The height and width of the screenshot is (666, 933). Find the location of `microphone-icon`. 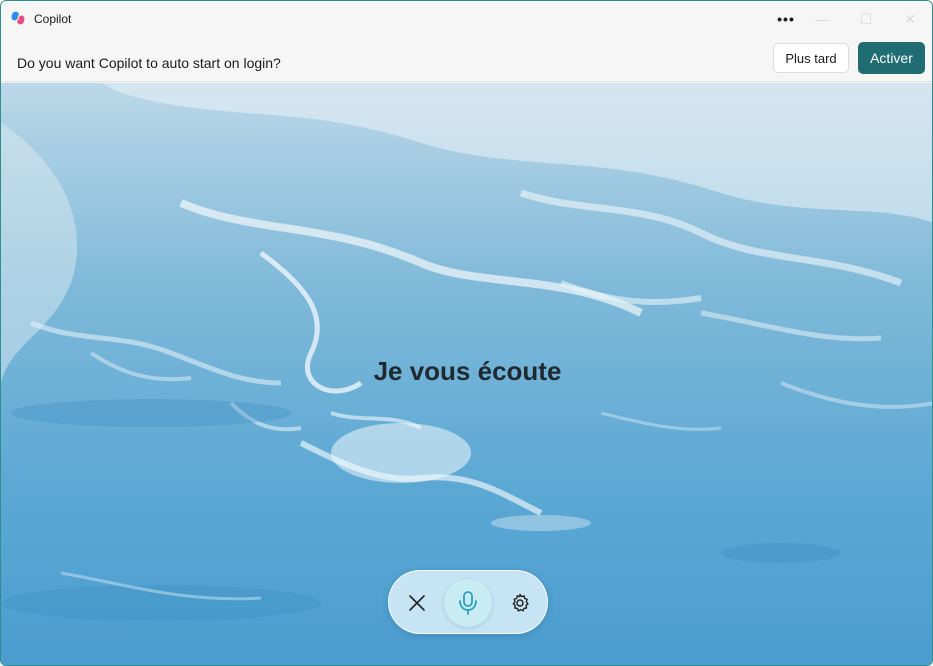

microphone-icon is located at coordinates (468, 603).